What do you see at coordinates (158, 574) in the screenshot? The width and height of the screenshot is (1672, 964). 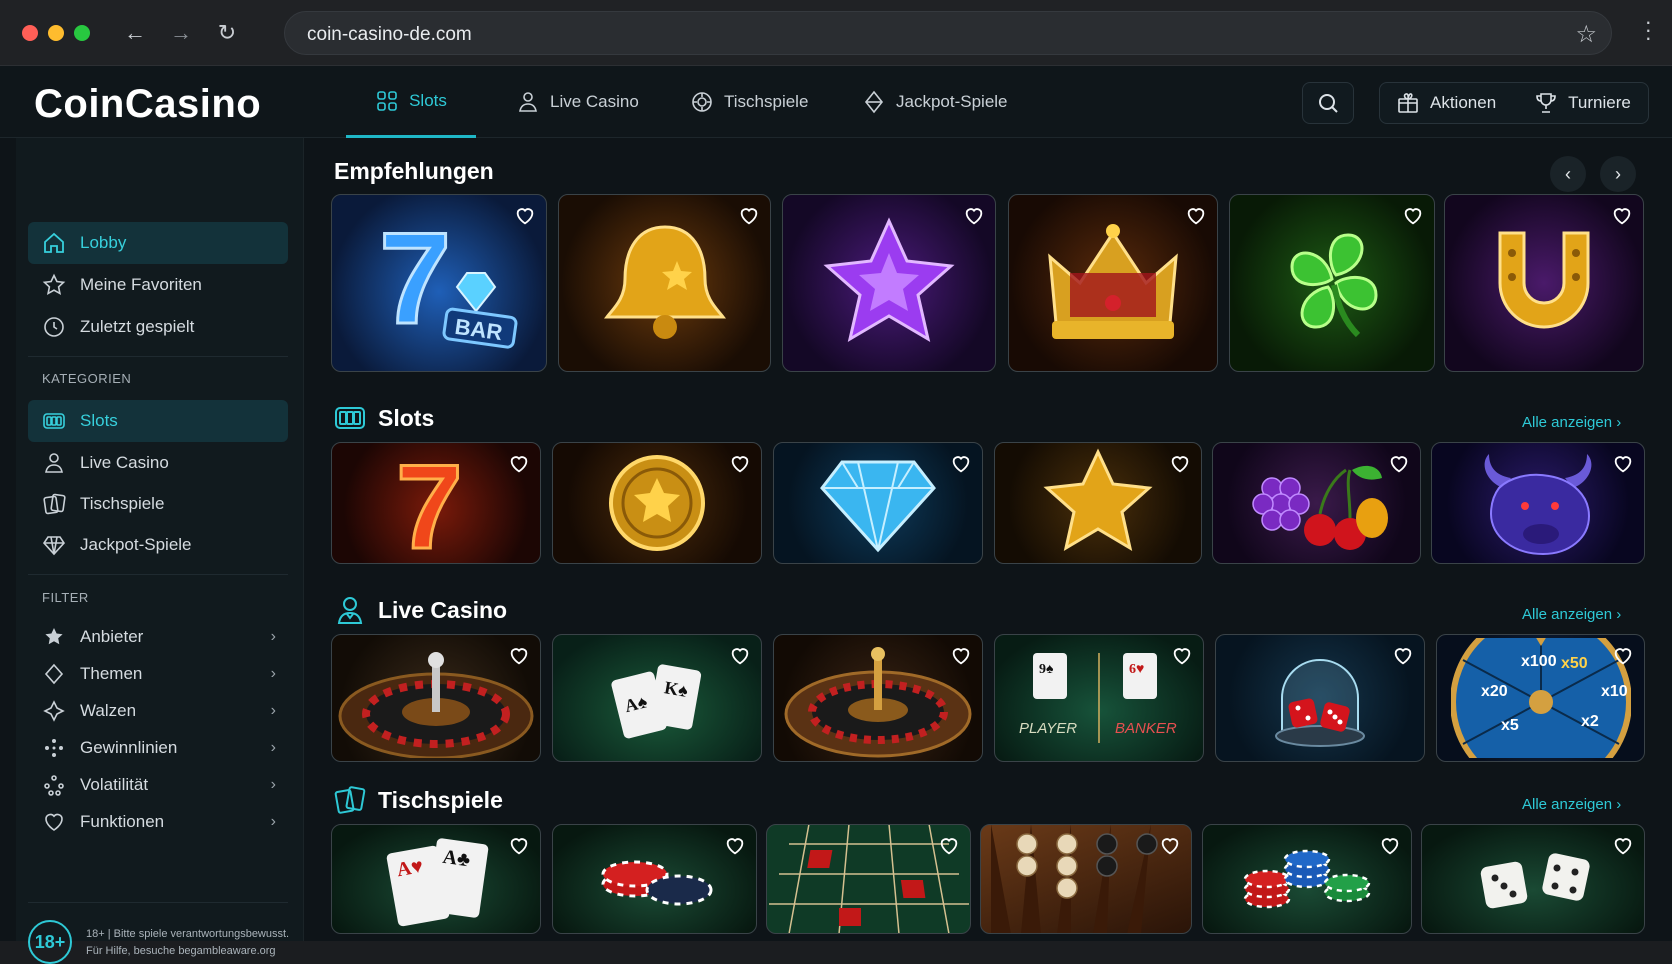 I see `divider` at bounding box center [158, 574].